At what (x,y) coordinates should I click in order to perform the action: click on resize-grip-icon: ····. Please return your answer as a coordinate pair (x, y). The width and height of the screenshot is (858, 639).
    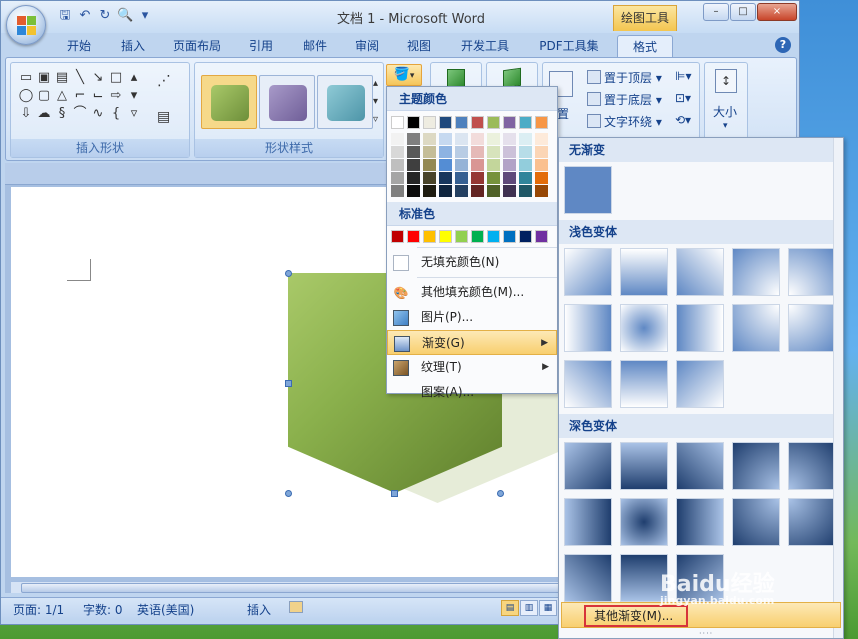
    Looking at the image, I should click on (706, 633).